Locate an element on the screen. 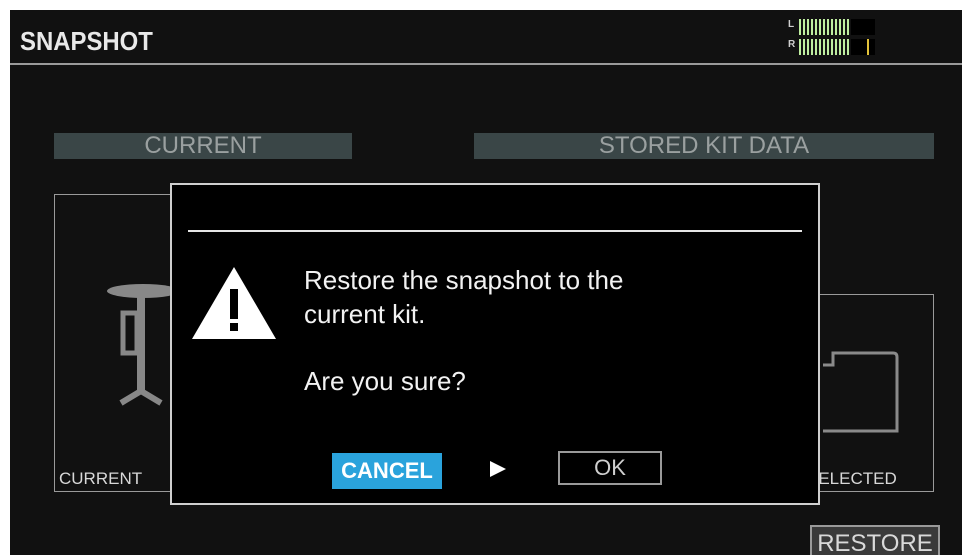 The height and width of the screenshot is (555, 964). meter-left-label: L is located at coordinates (791, 24).